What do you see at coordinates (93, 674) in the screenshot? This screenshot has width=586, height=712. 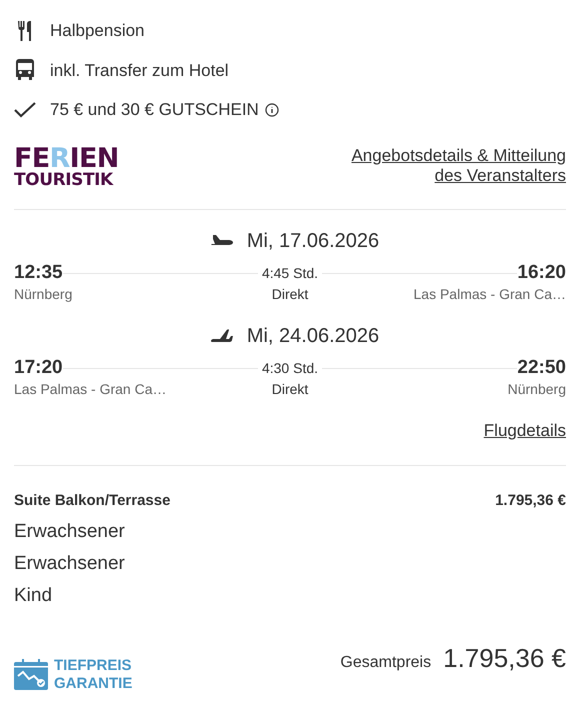 I see `price-guarantee-label: TIEFPREIS GARANTIE` at bounding box center [93, 674].